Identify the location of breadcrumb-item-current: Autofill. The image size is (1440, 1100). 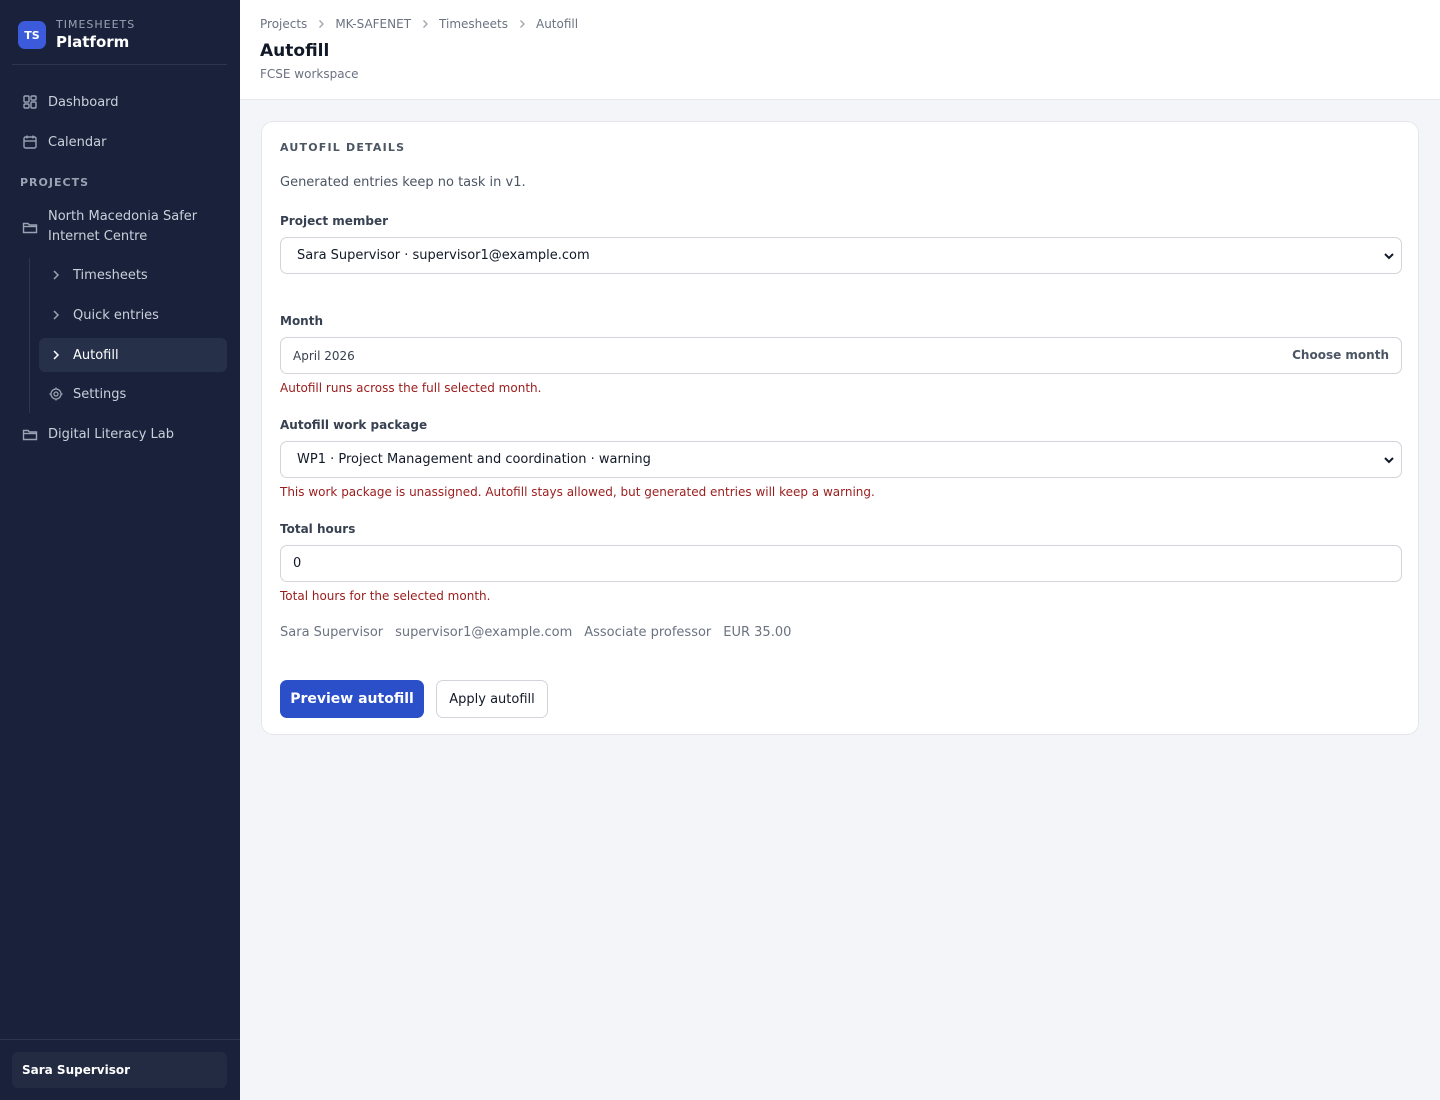
(557, 24).